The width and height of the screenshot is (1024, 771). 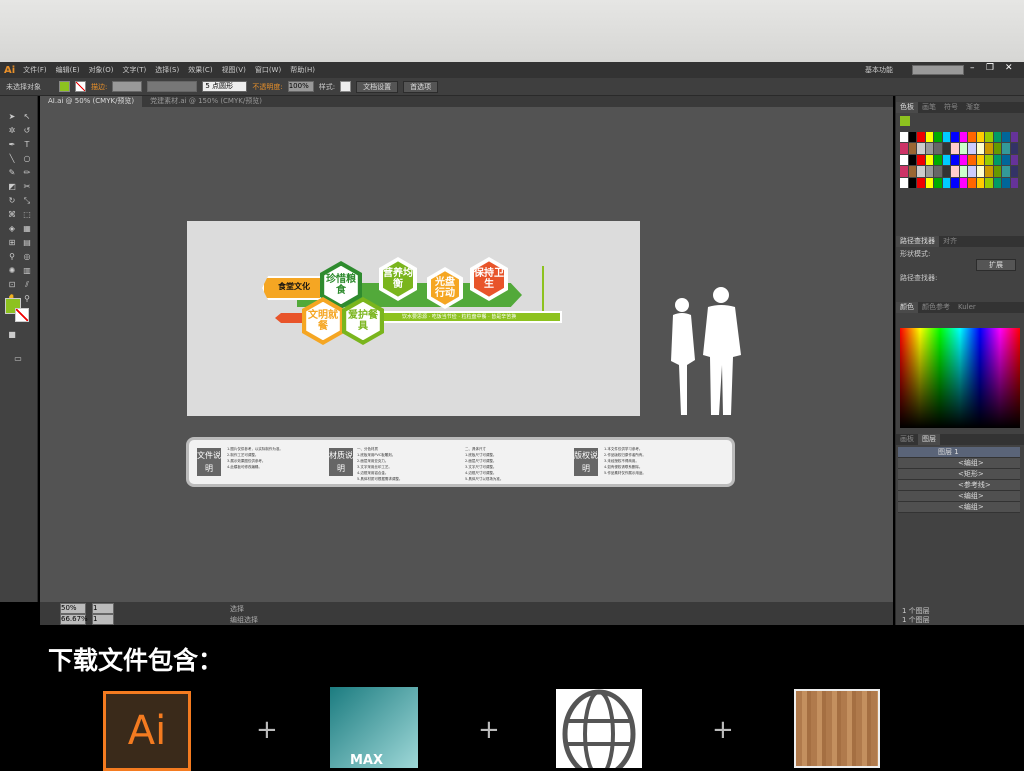 What do you see at coordinates (74, 619) in the screenshot?
I see `zoom-field: 66.67%` at bounding box center [74, 619].